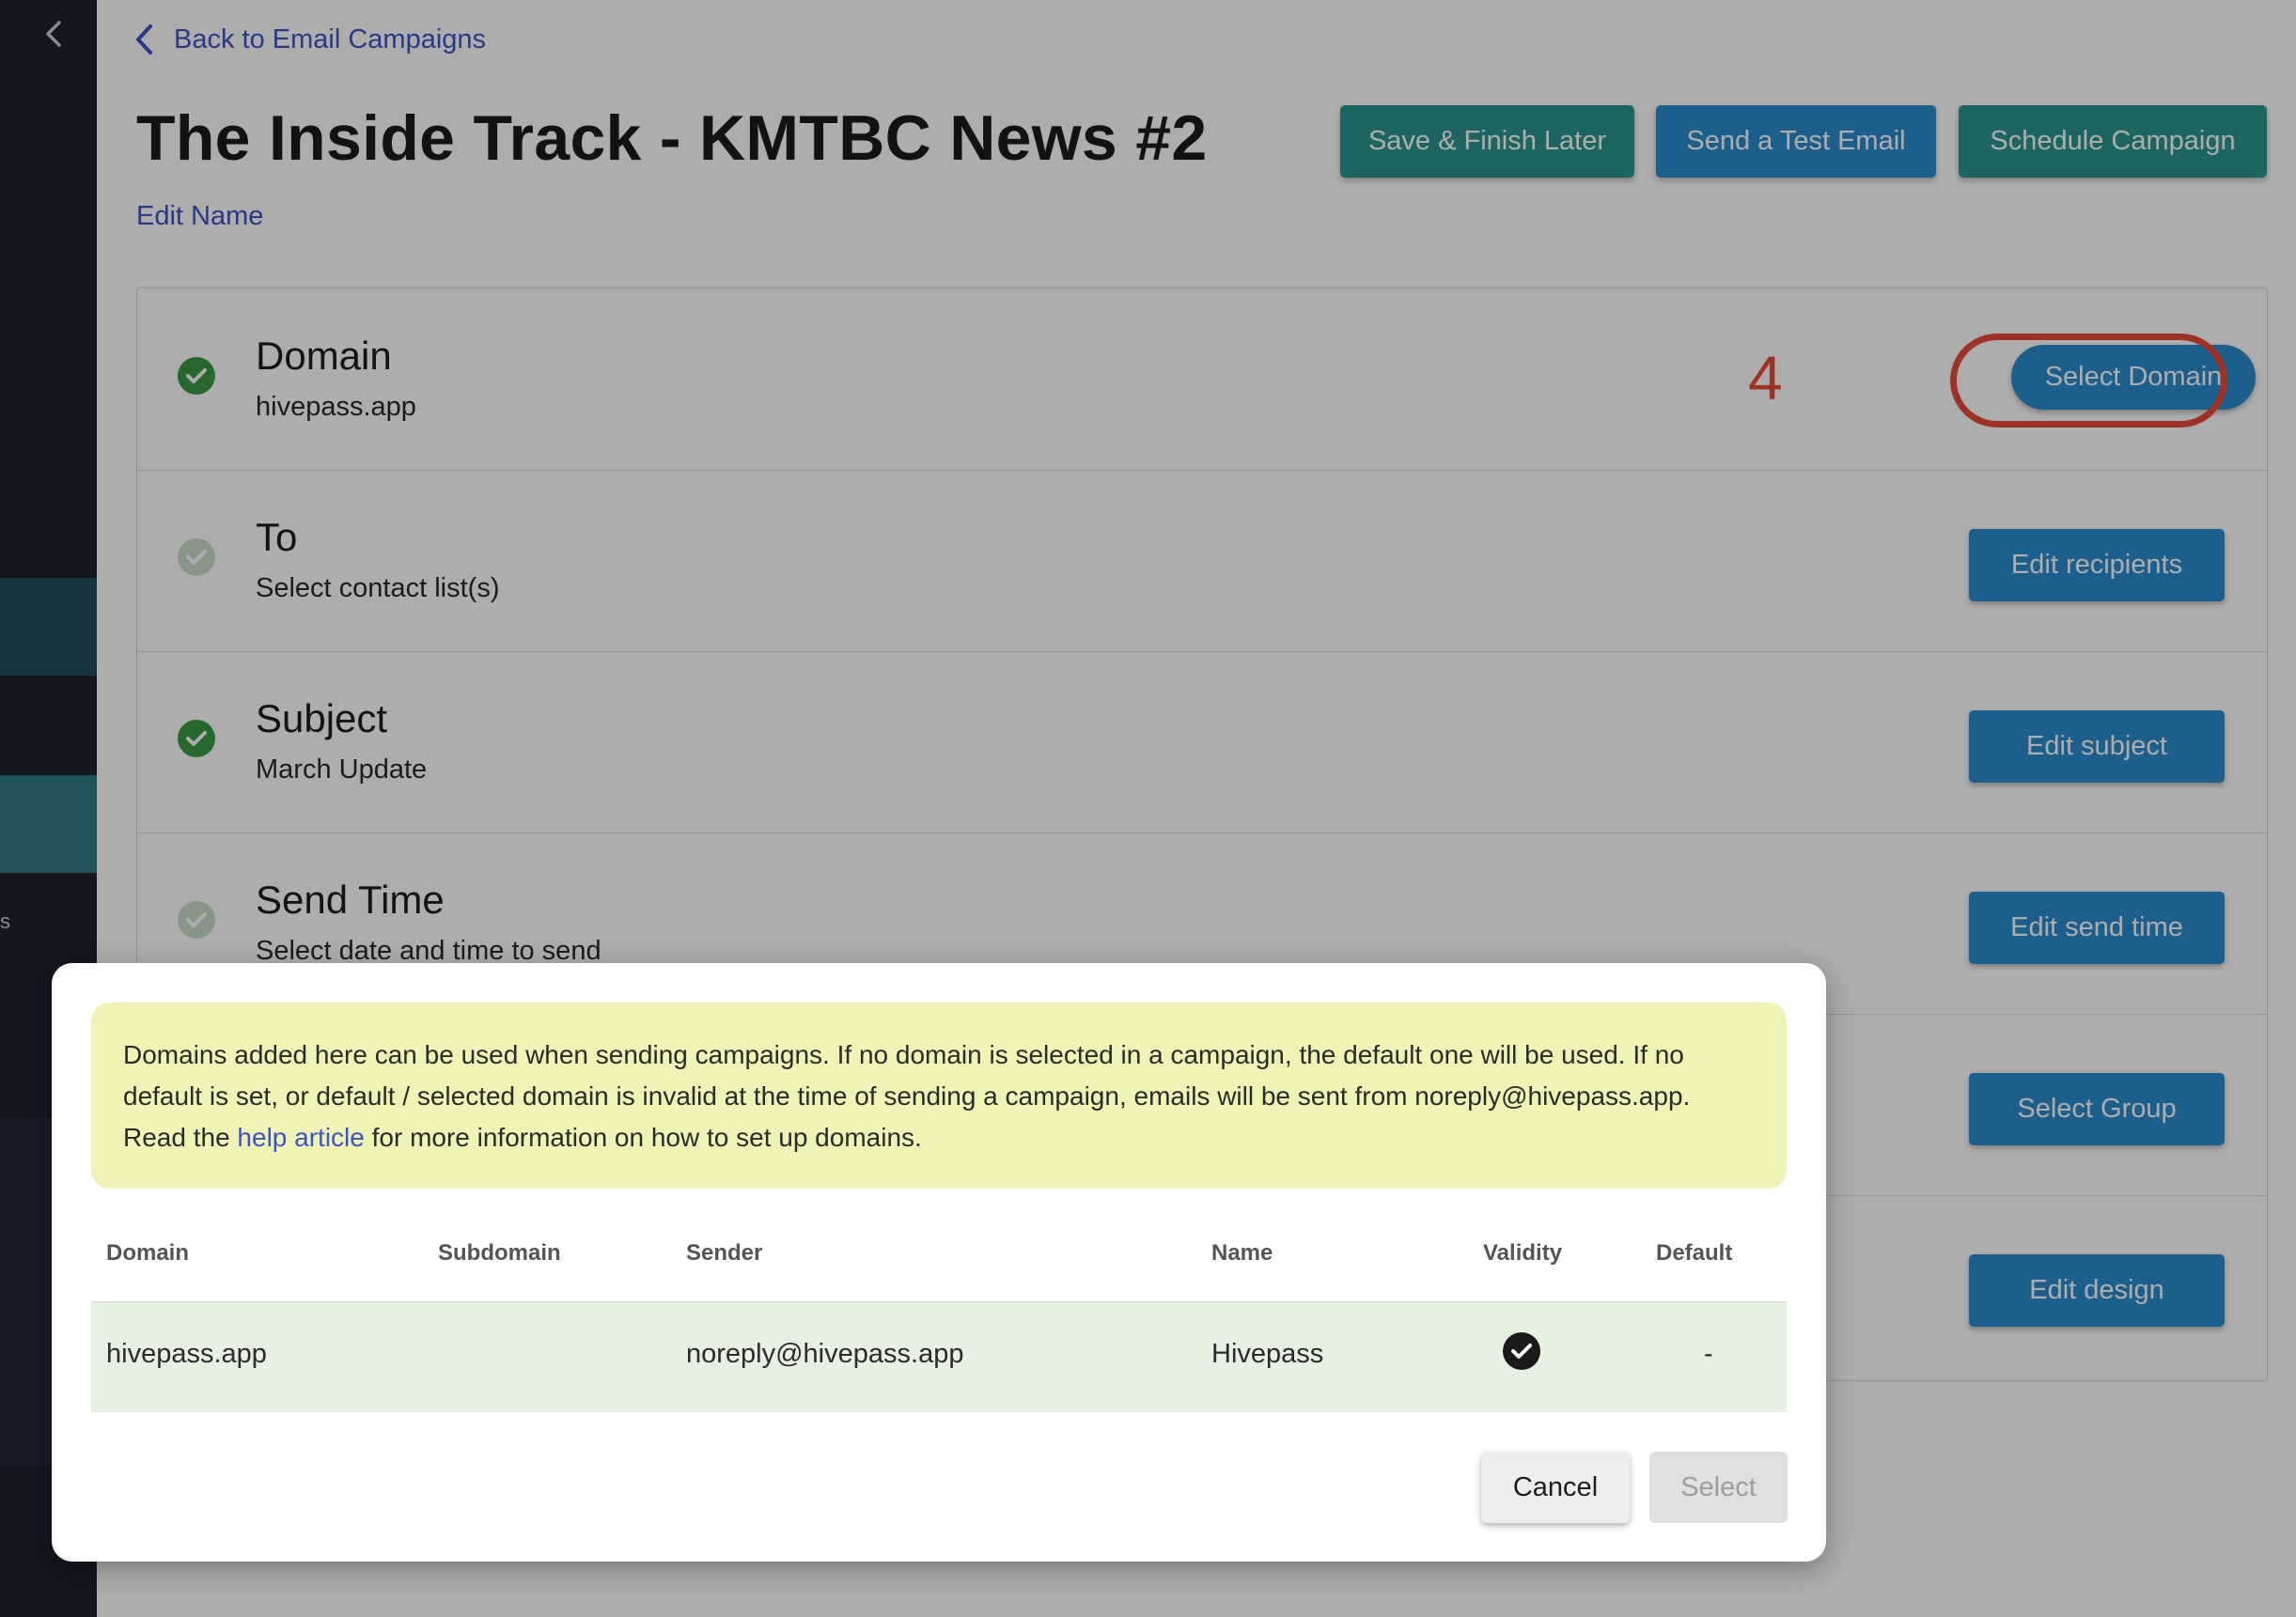  I want to click on cell-sender: noreply@hivepass.app, so click(825, 1354).